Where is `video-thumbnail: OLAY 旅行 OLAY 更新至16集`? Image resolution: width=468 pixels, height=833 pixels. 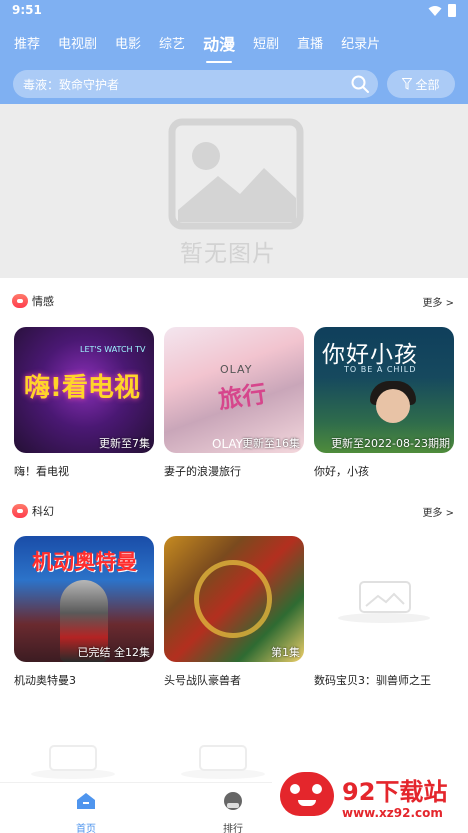
video-thumbnail: OLAY 旅行 OLAY 更新至16集 is located at coordinates (234, 390).